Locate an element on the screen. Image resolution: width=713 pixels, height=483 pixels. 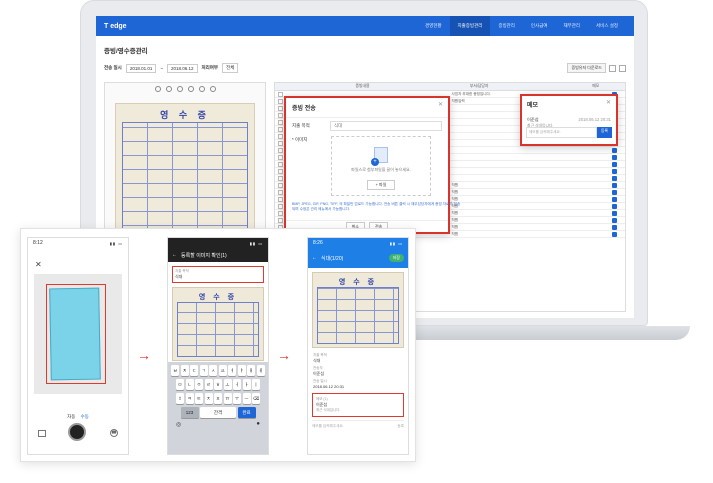
keyboard-key: ㅔ is located at coordinates (260, 370).